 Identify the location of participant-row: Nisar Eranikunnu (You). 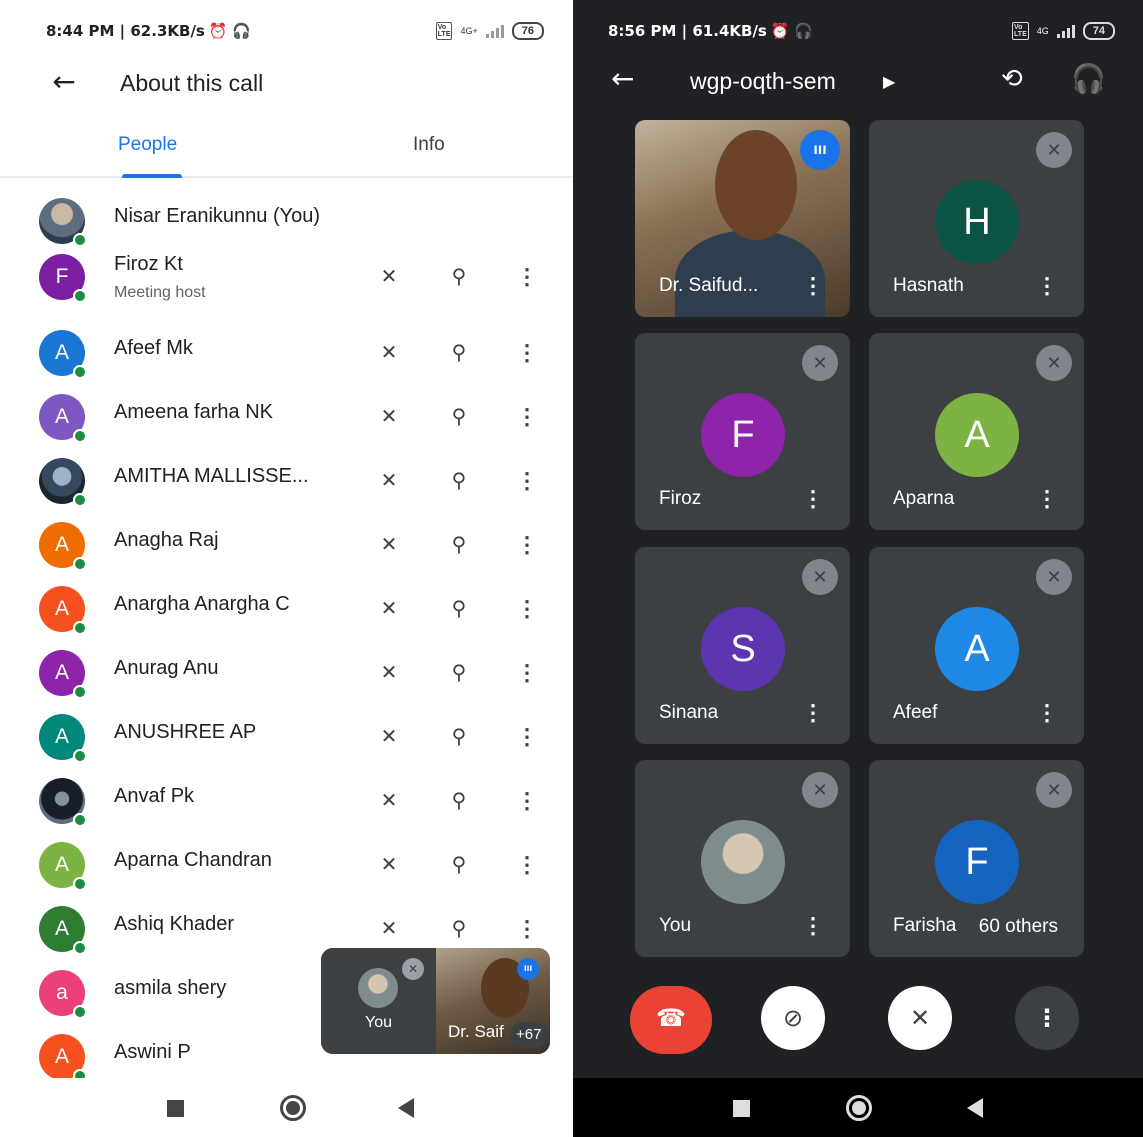
(286, 218).